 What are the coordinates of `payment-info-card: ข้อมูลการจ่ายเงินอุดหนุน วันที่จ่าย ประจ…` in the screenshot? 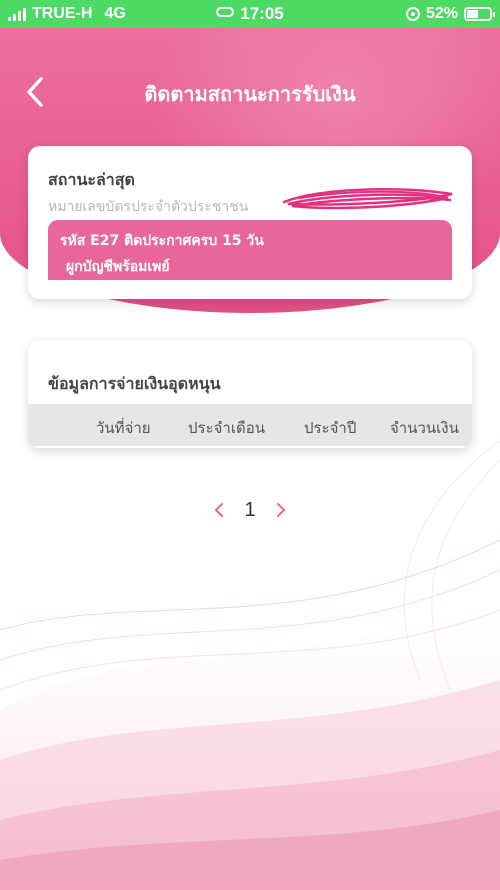 It's located at (250, 394).